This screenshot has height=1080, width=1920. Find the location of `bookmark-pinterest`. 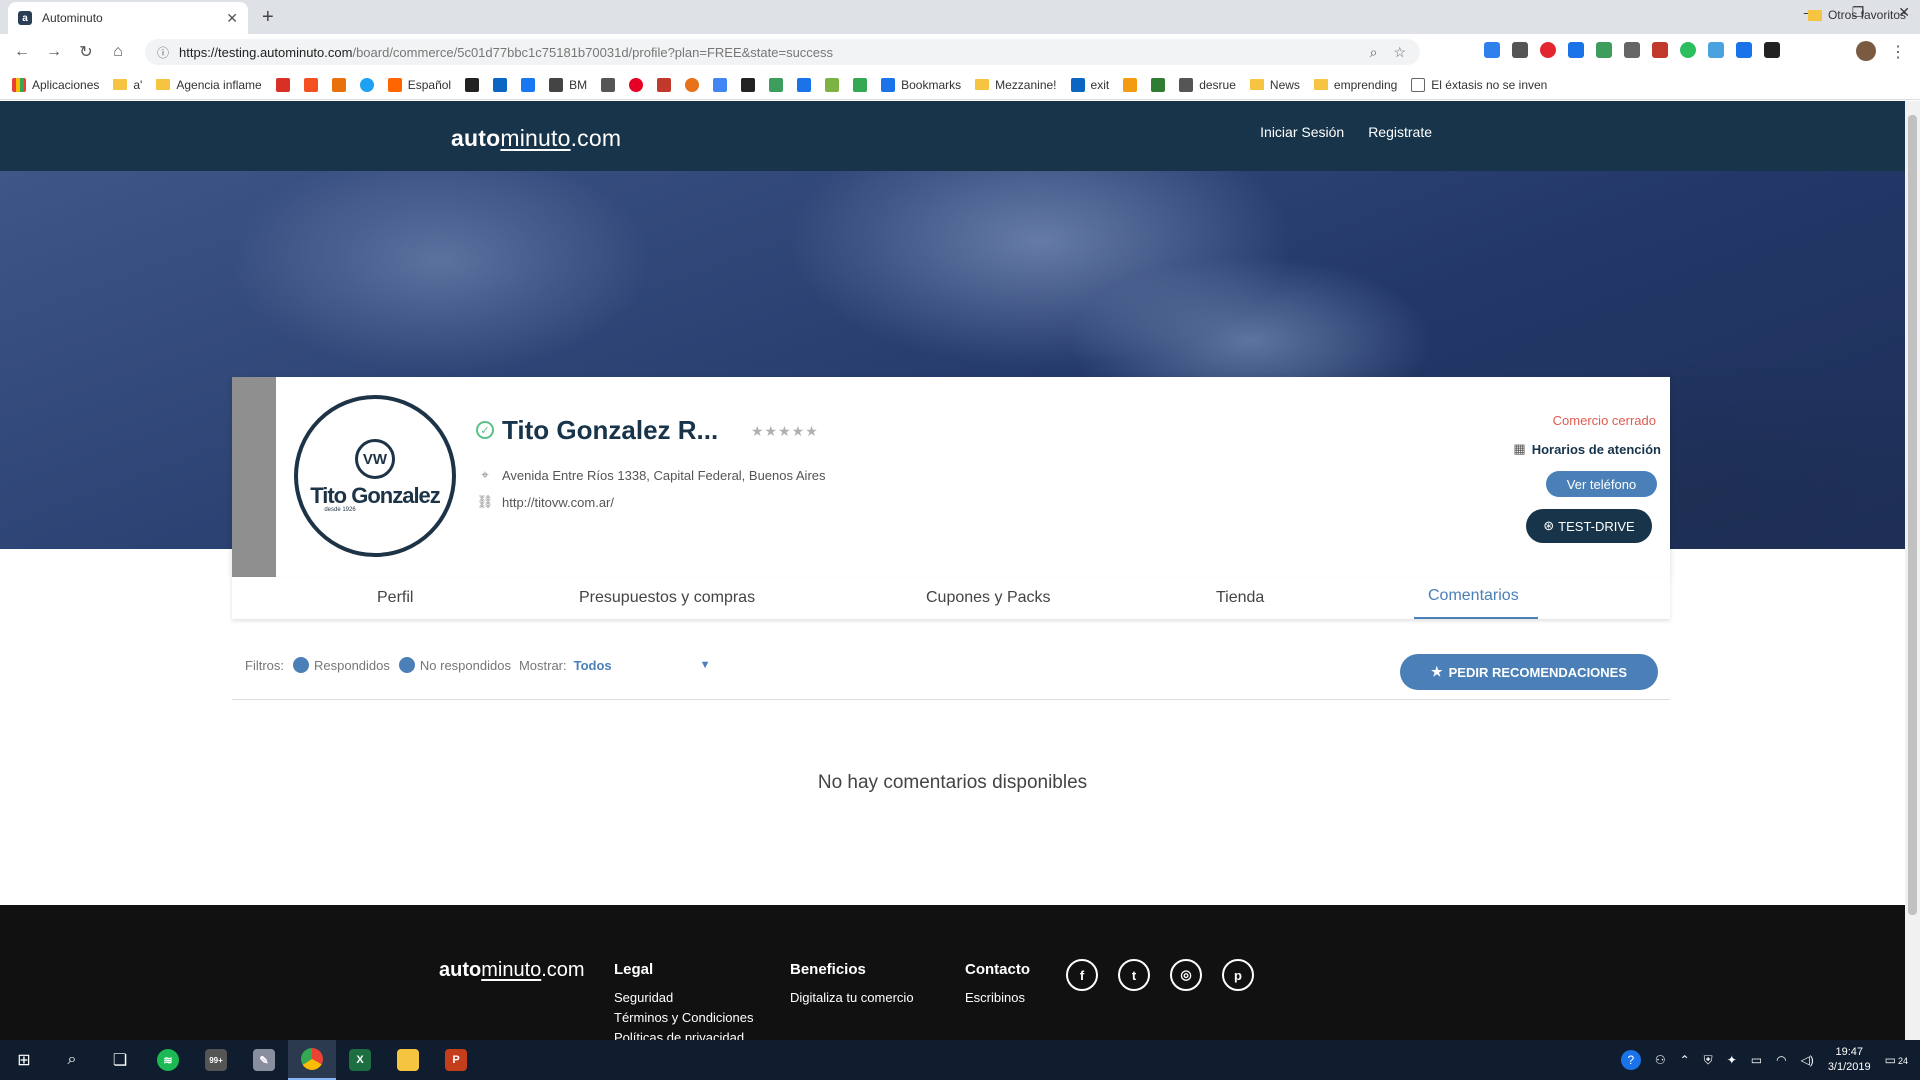

bookmark-pinterest is located at coordinates (636, 84).